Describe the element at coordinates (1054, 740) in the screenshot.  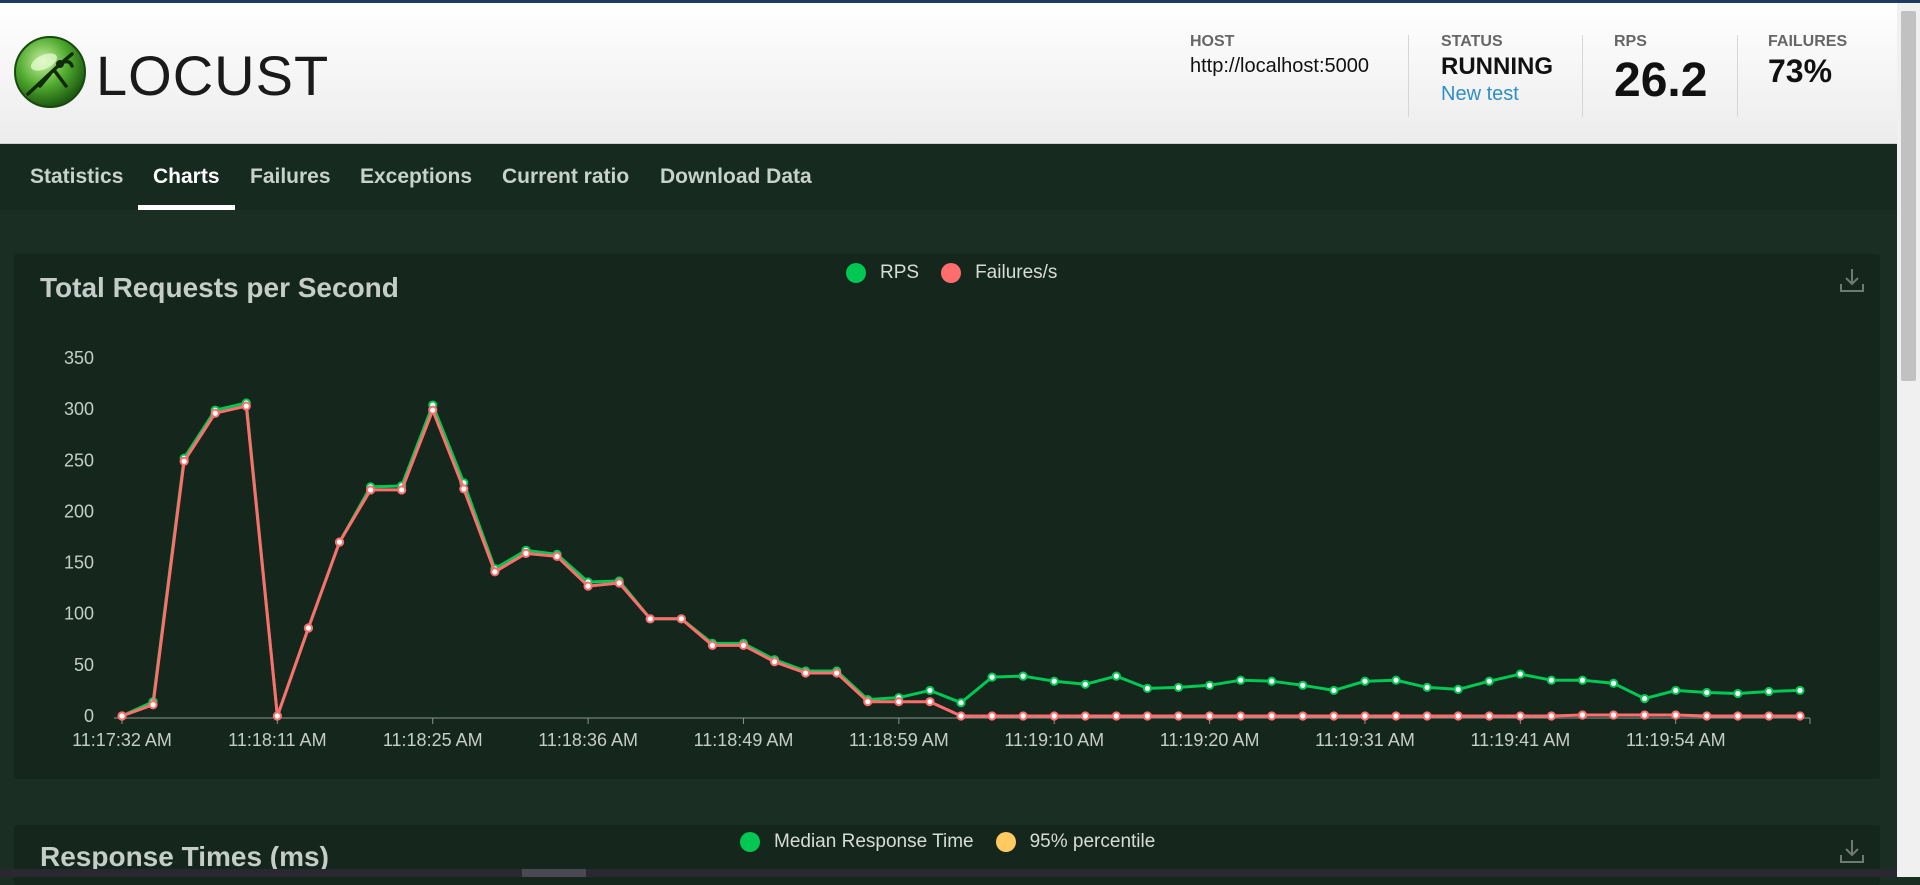
I see `x-tick-label: 11:19:10 AM` at that location.